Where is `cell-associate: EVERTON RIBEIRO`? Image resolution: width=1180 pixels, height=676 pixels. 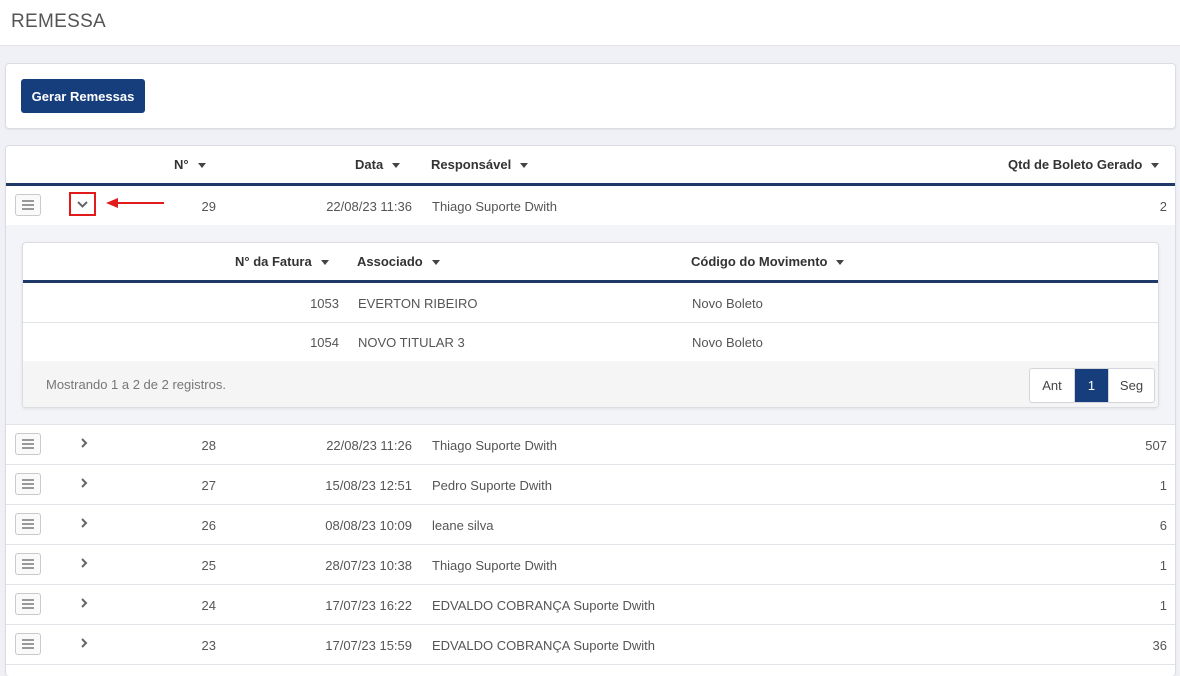 cell-associate: EVERTON RIBEIRO is located at coordinates (418, 303).